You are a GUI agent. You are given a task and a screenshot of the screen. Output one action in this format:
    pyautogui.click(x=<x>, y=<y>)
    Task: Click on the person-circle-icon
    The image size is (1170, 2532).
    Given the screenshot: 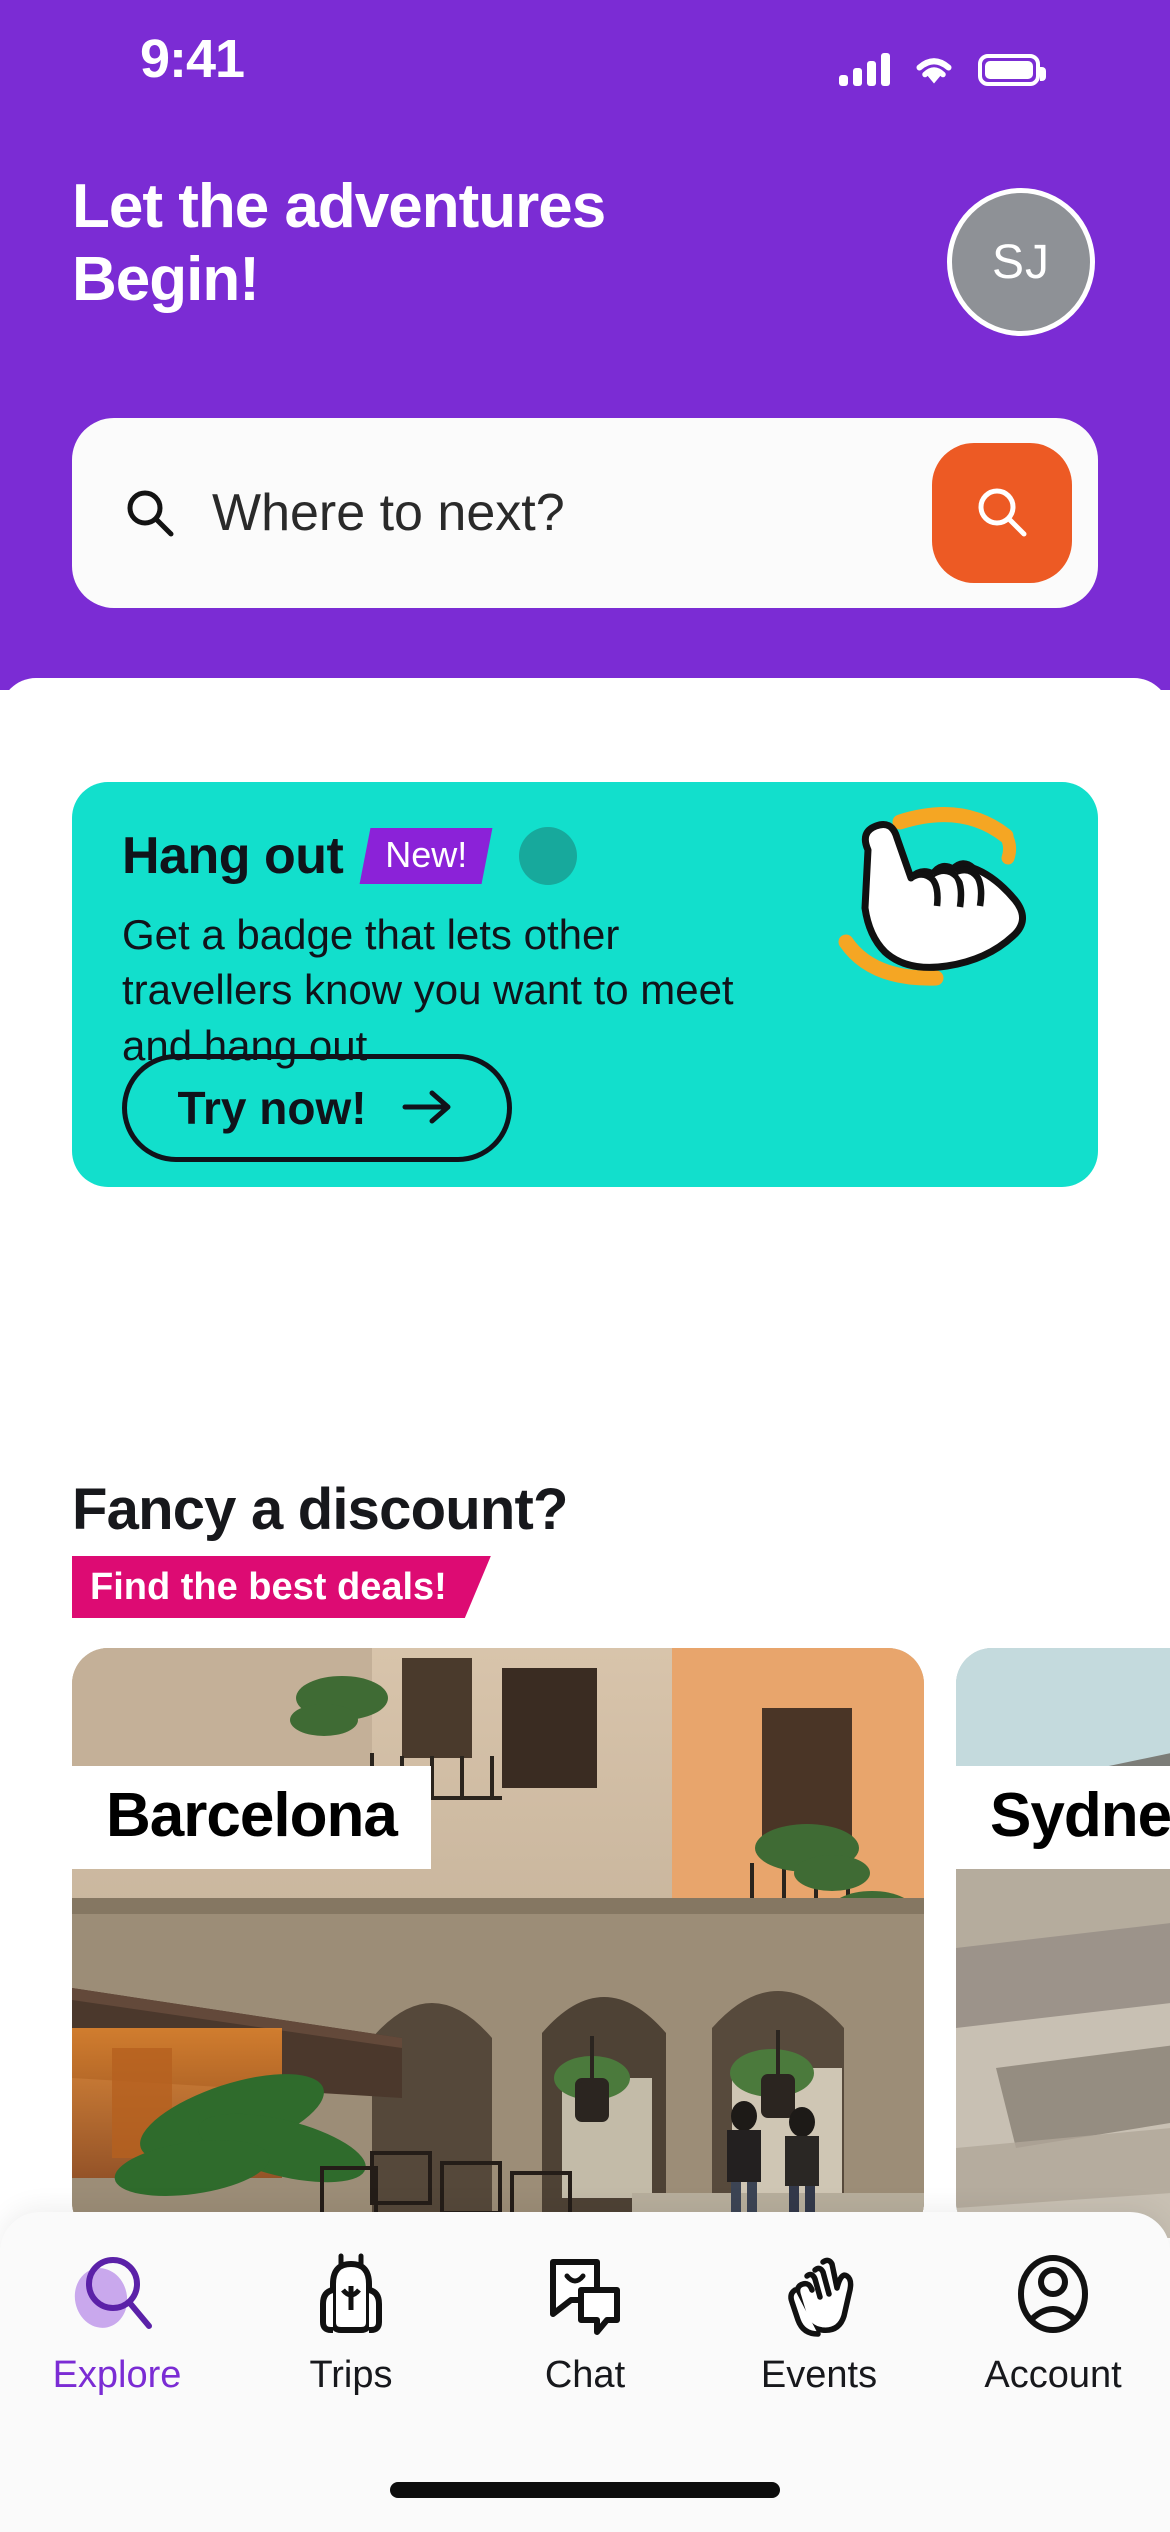 What is the action you would take?
    pyautogui.click(x=1053, y=2294)
    